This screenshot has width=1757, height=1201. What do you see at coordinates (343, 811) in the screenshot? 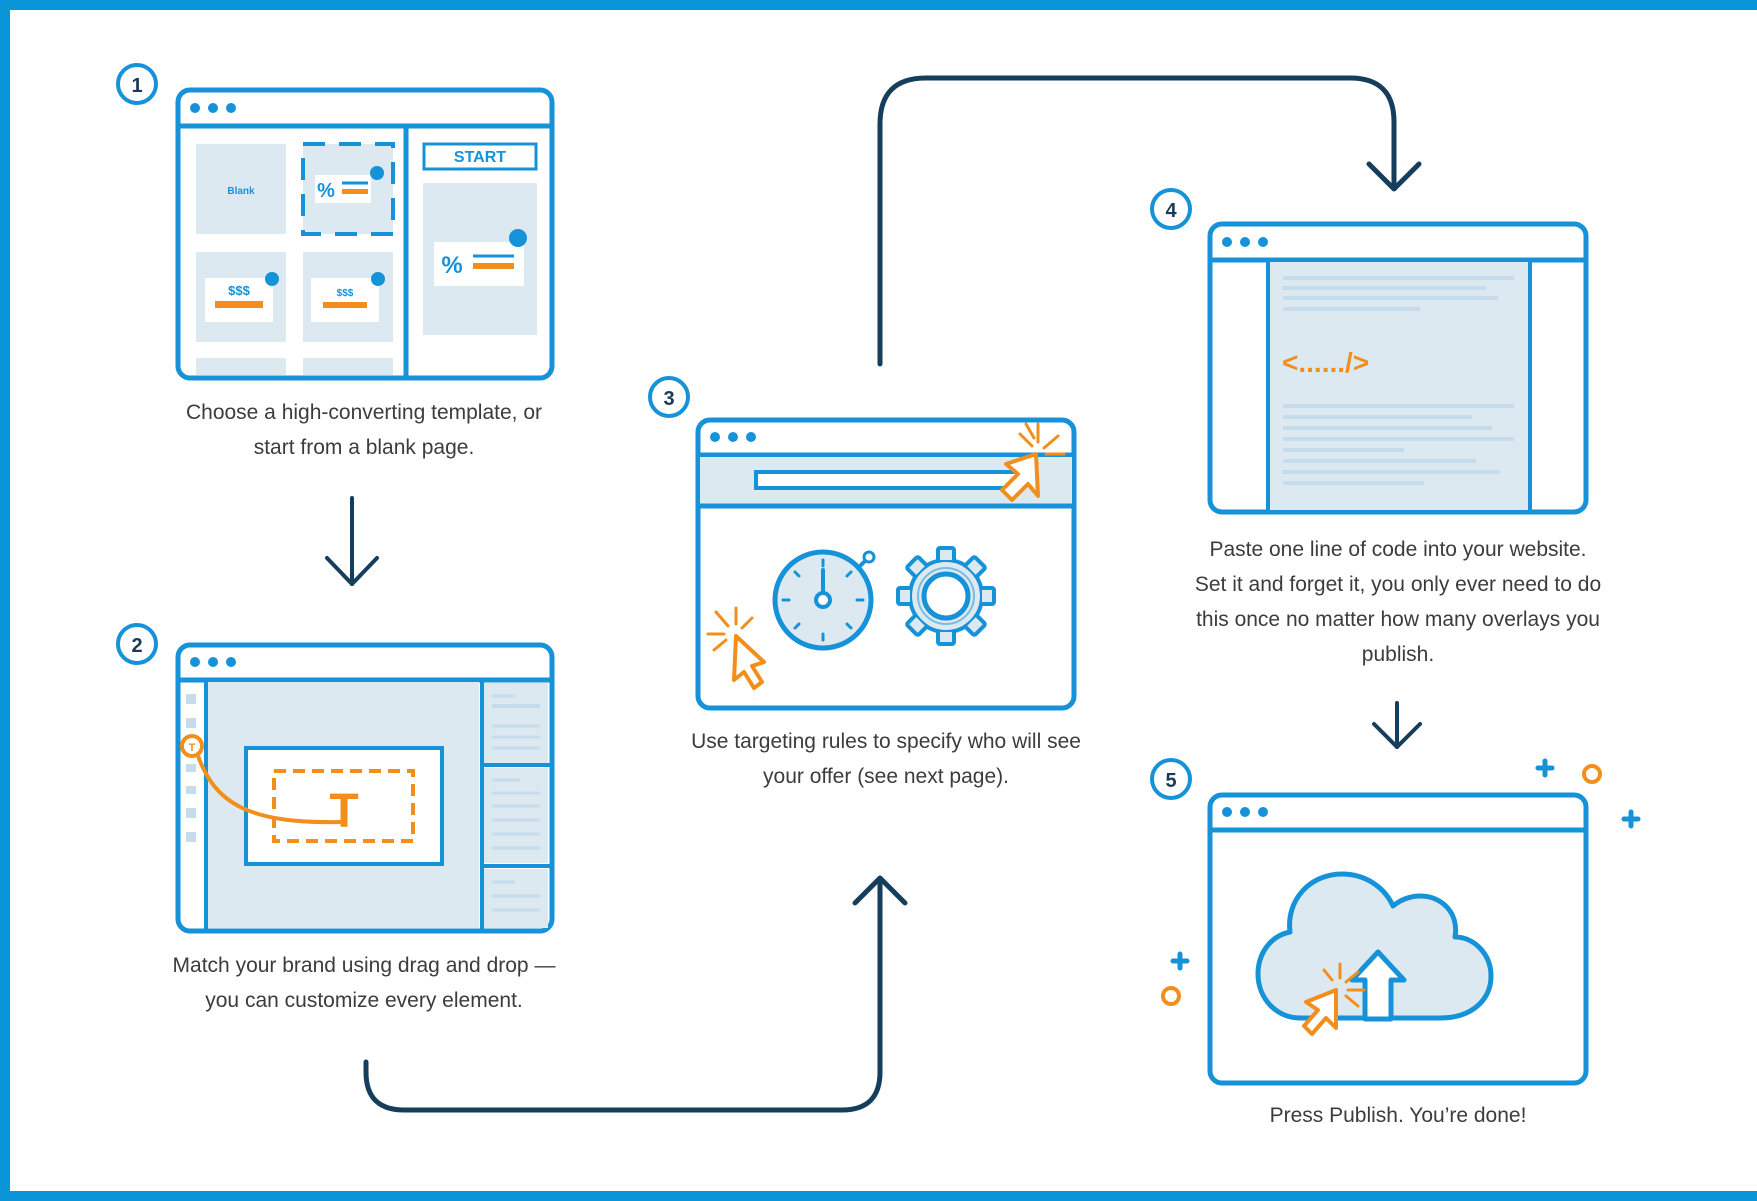
I see `text-placeholder-letter: T` at bounding box center [343, 811].